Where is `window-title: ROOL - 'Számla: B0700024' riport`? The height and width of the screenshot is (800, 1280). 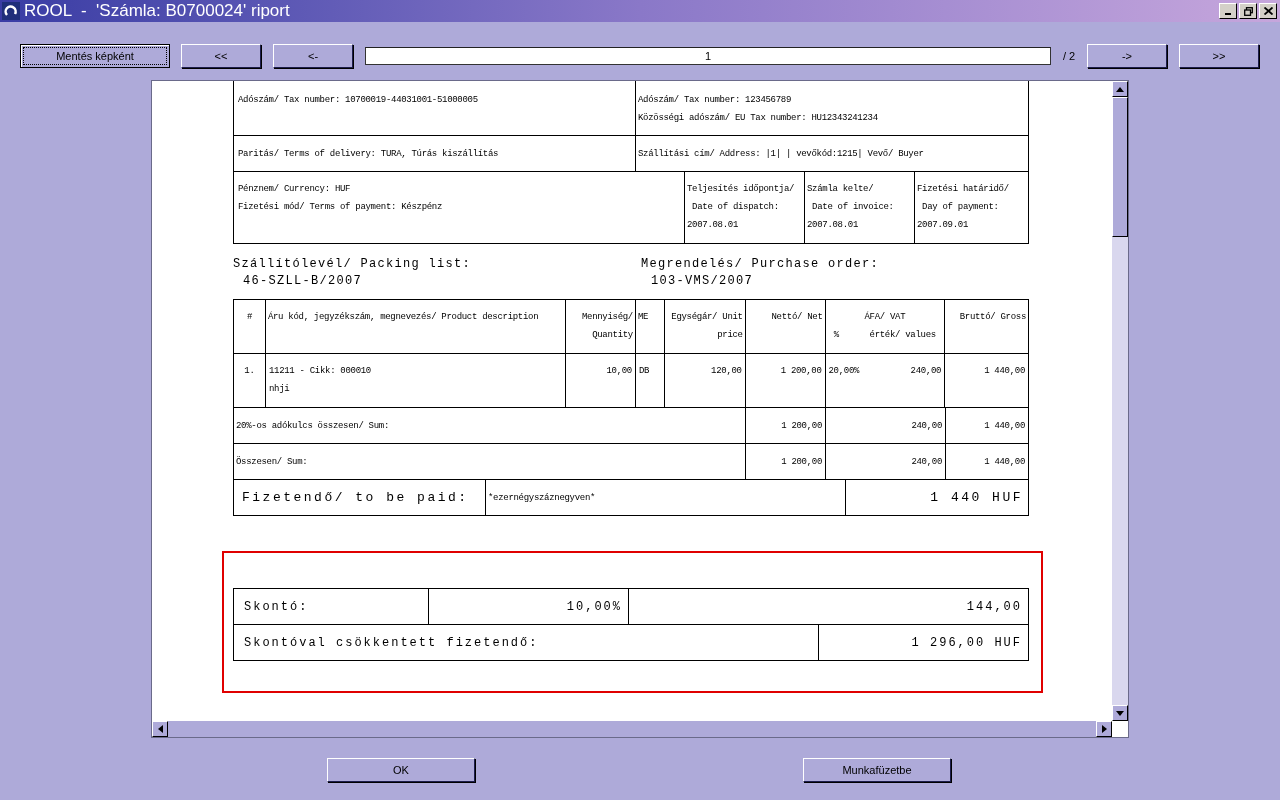
window-title: ROOL - 'Számla: B0700024' riport is located at coordinates (157, 11).